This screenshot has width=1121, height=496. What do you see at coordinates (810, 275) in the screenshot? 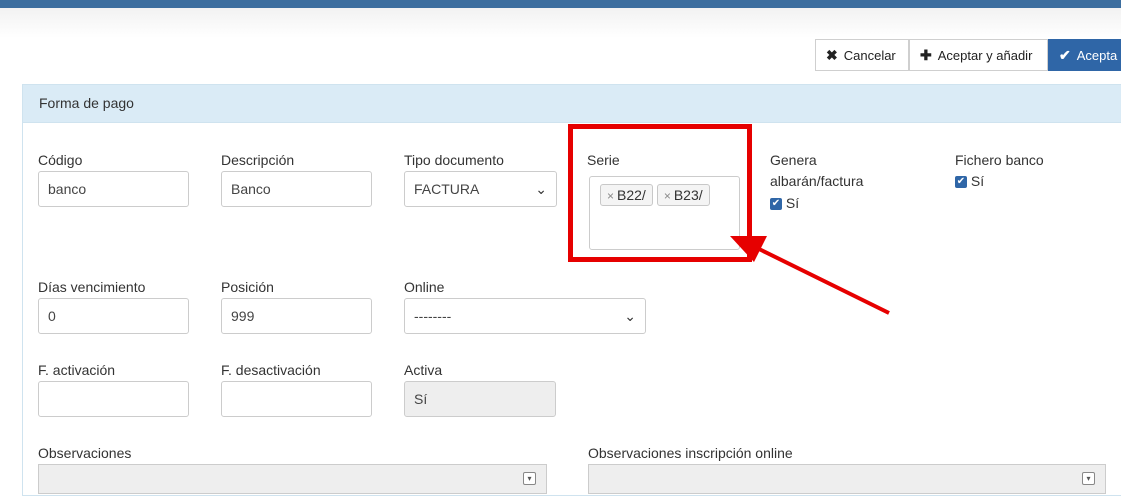
I see `annotation-arrow-icon` at bounding box center [810, 275].